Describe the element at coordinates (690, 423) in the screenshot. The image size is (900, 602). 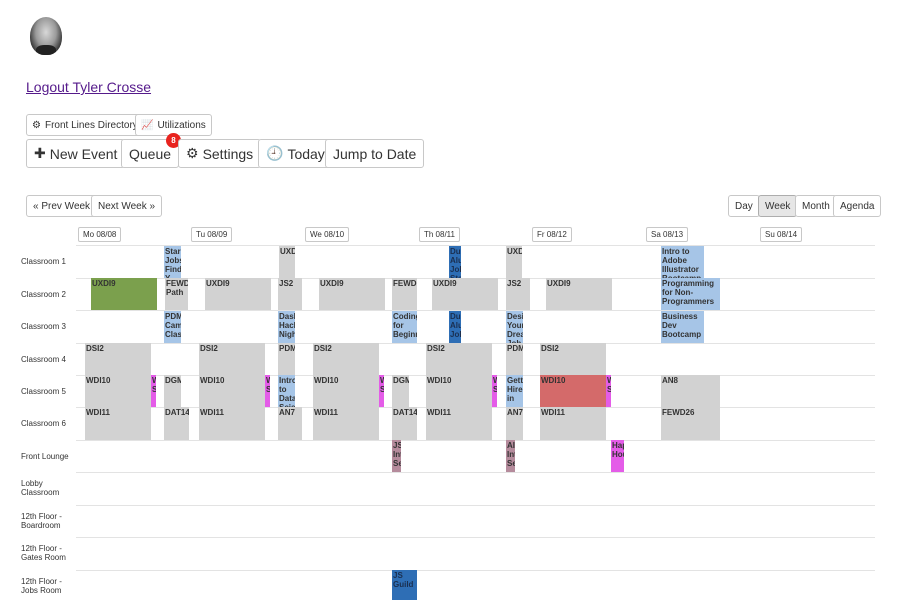
I see `calendar-event: FEWD26` at that location.